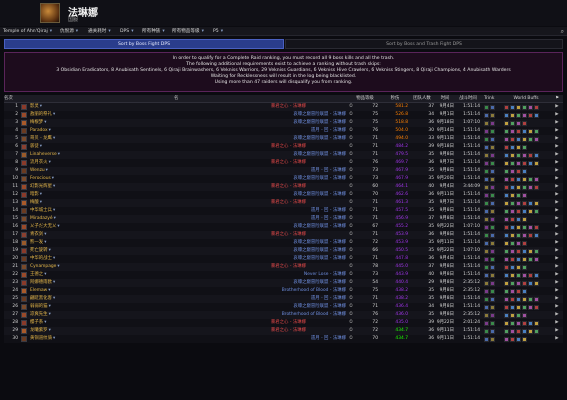 This screenshot has height=400, width=567. I want to click on kill-date: 9月4日, so click(445, 107).